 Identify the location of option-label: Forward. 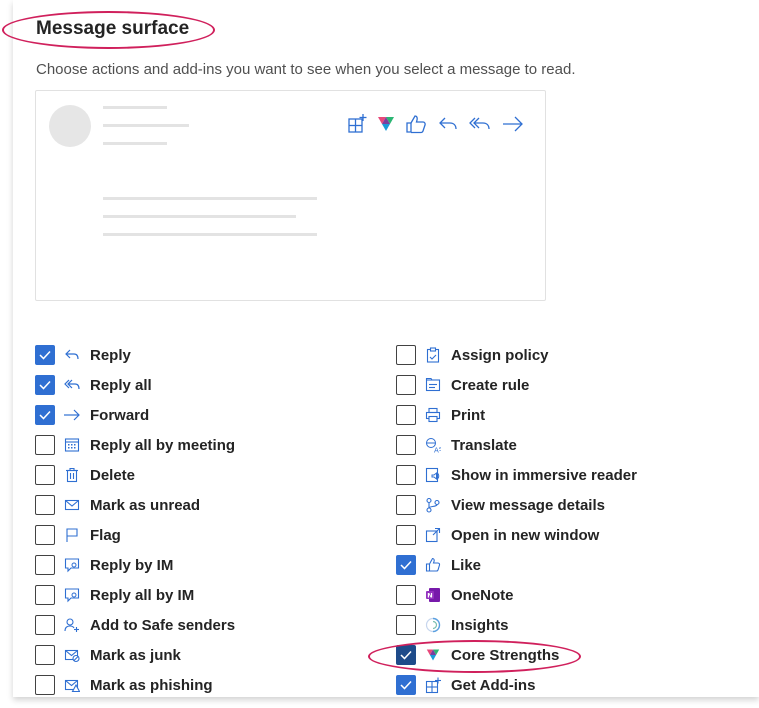
(120, 415).